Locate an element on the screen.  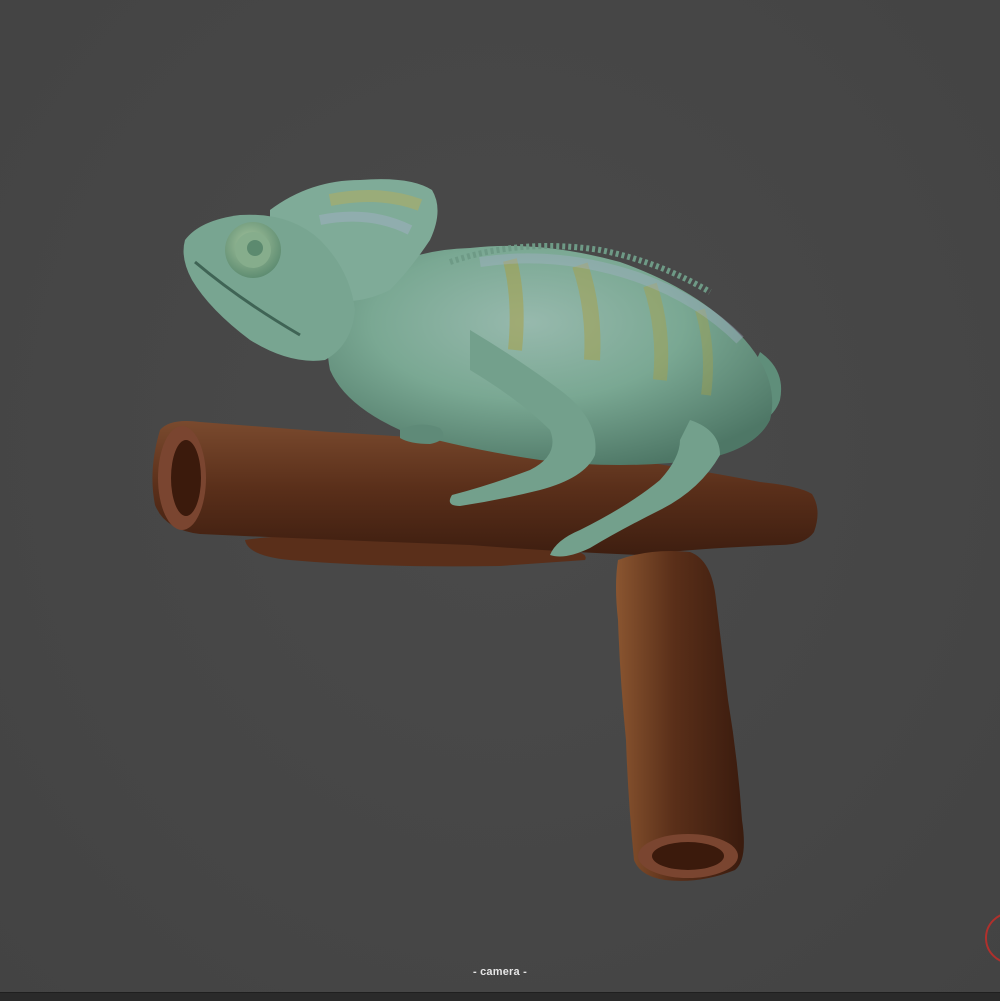
camera-label: - camera - is located at coordinates (500, 972).